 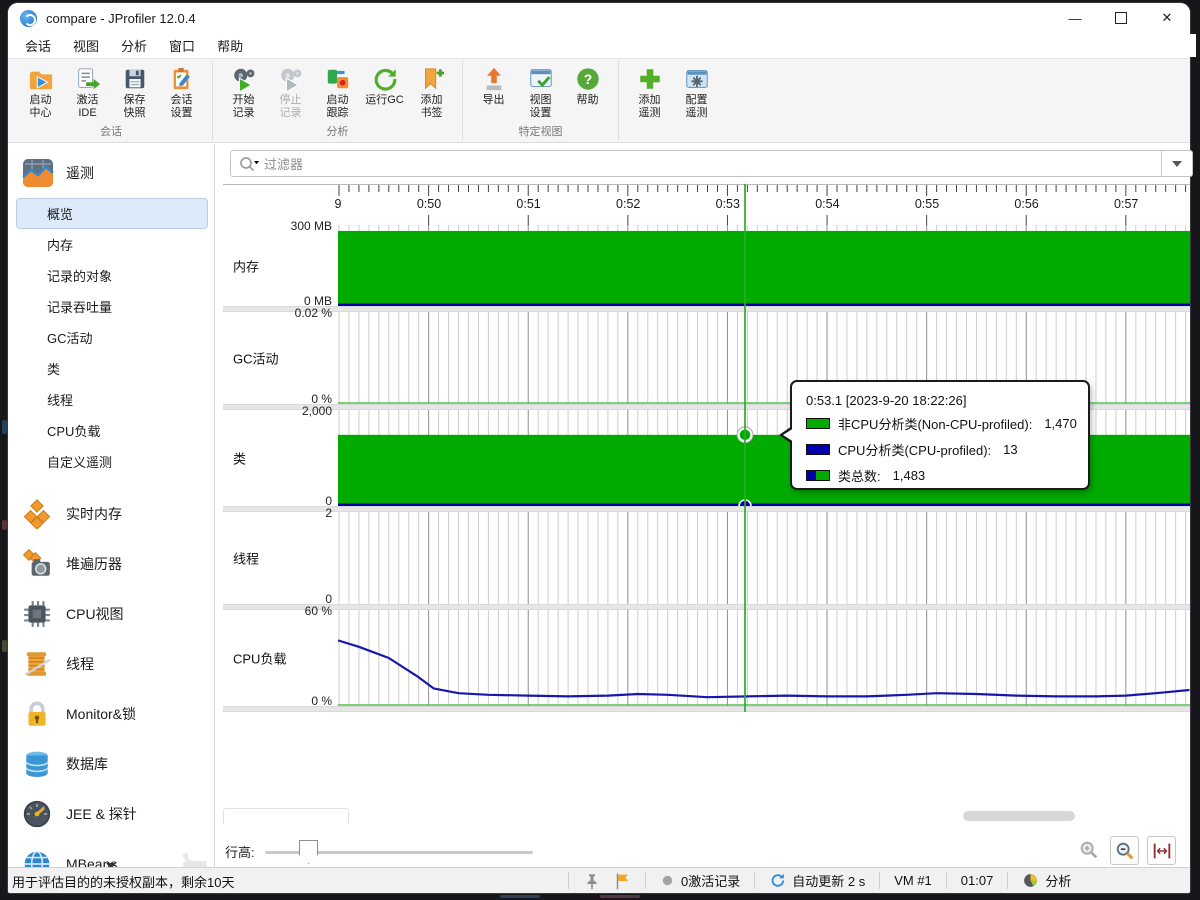 What do you see at coordinates (37, 563) in the screenshot?
I see `heap-walker-icon` at bounding box center [37, 563].